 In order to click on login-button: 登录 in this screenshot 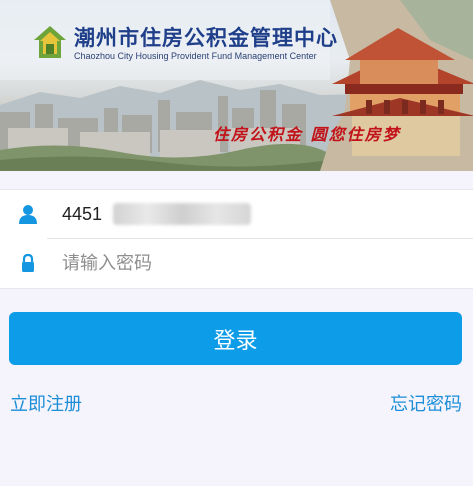, I will do `click(235, 338)`.